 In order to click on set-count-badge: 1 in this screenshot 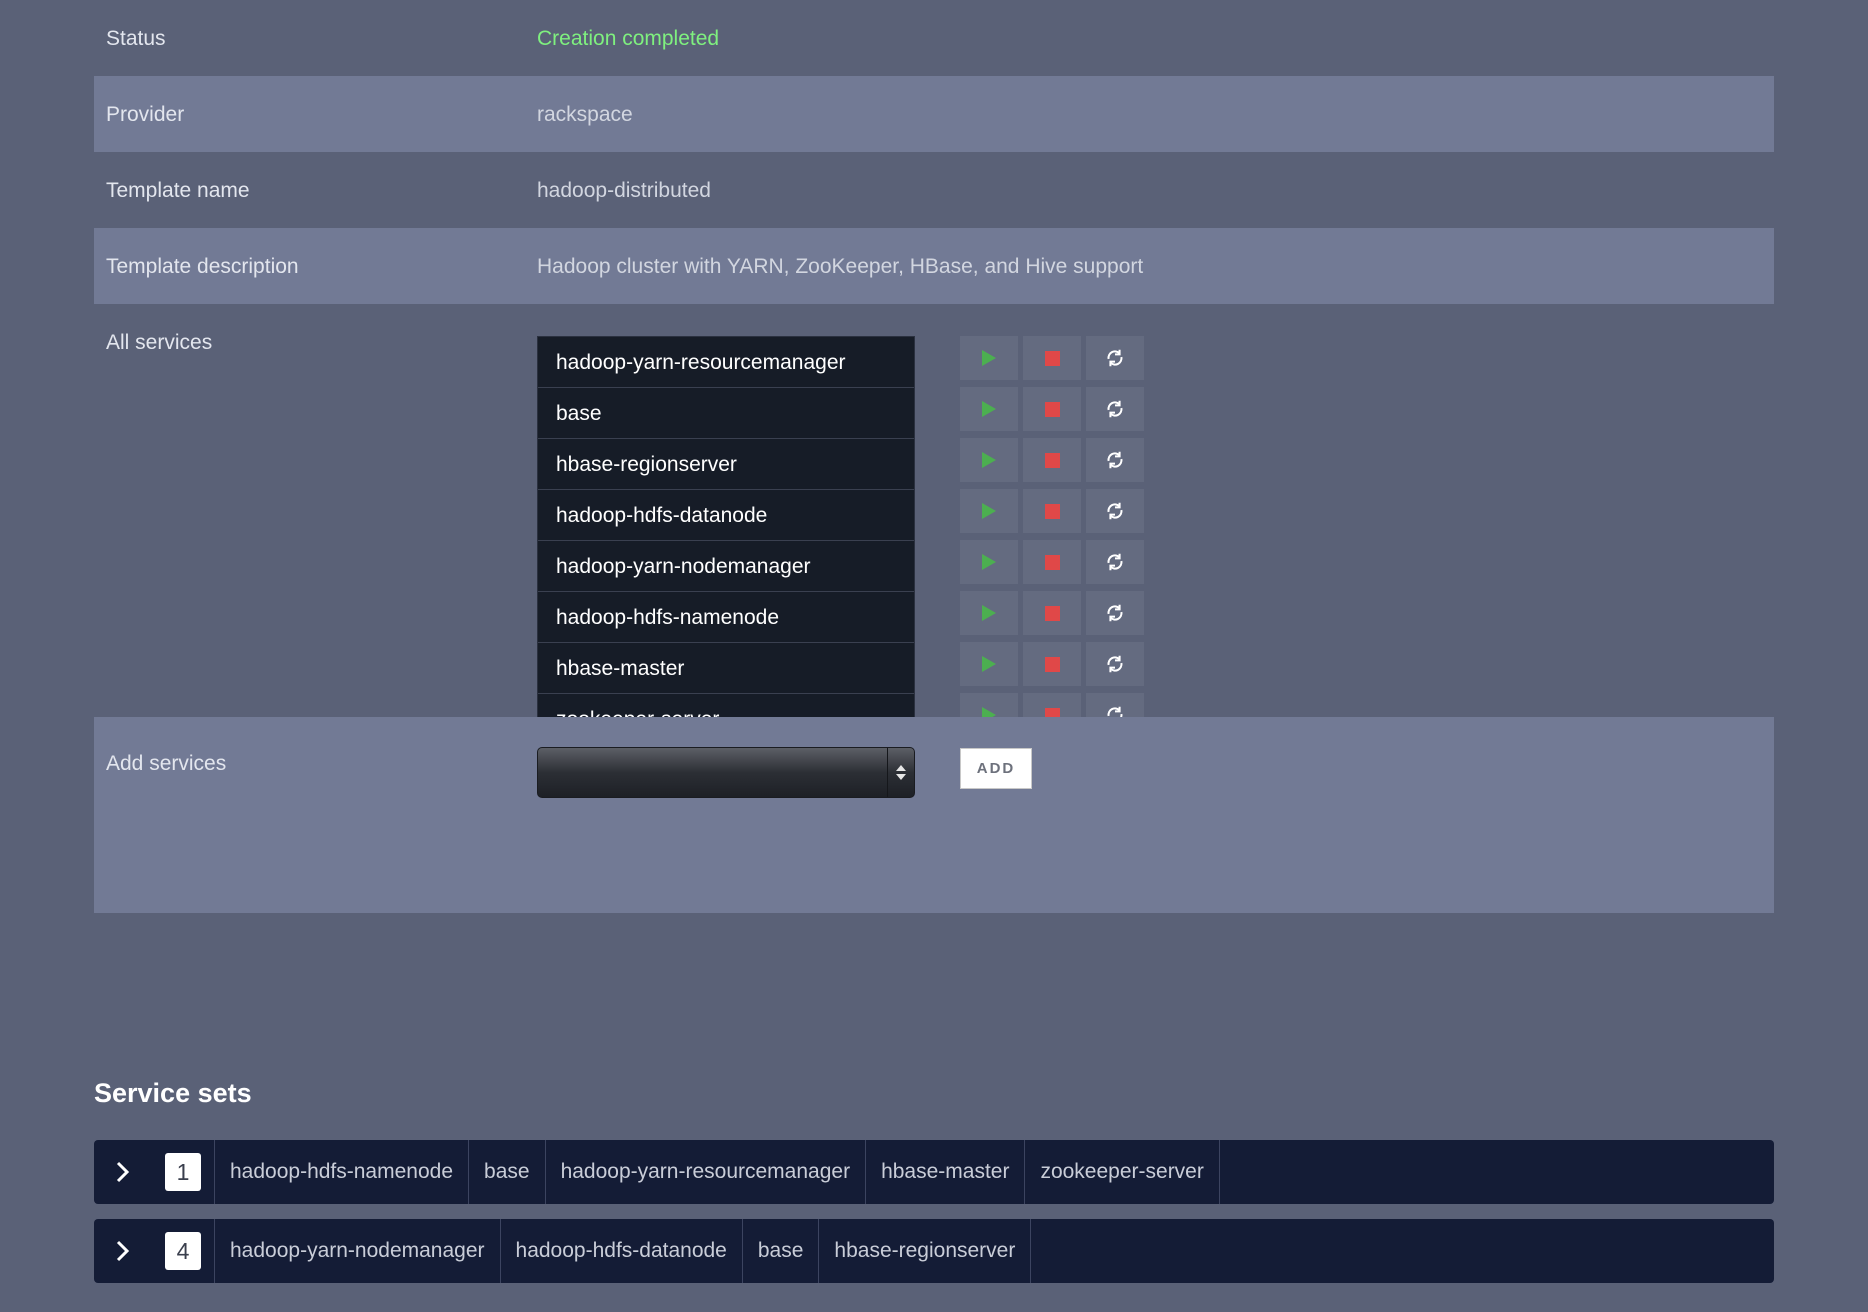, I will do `click(183, 1172)`.